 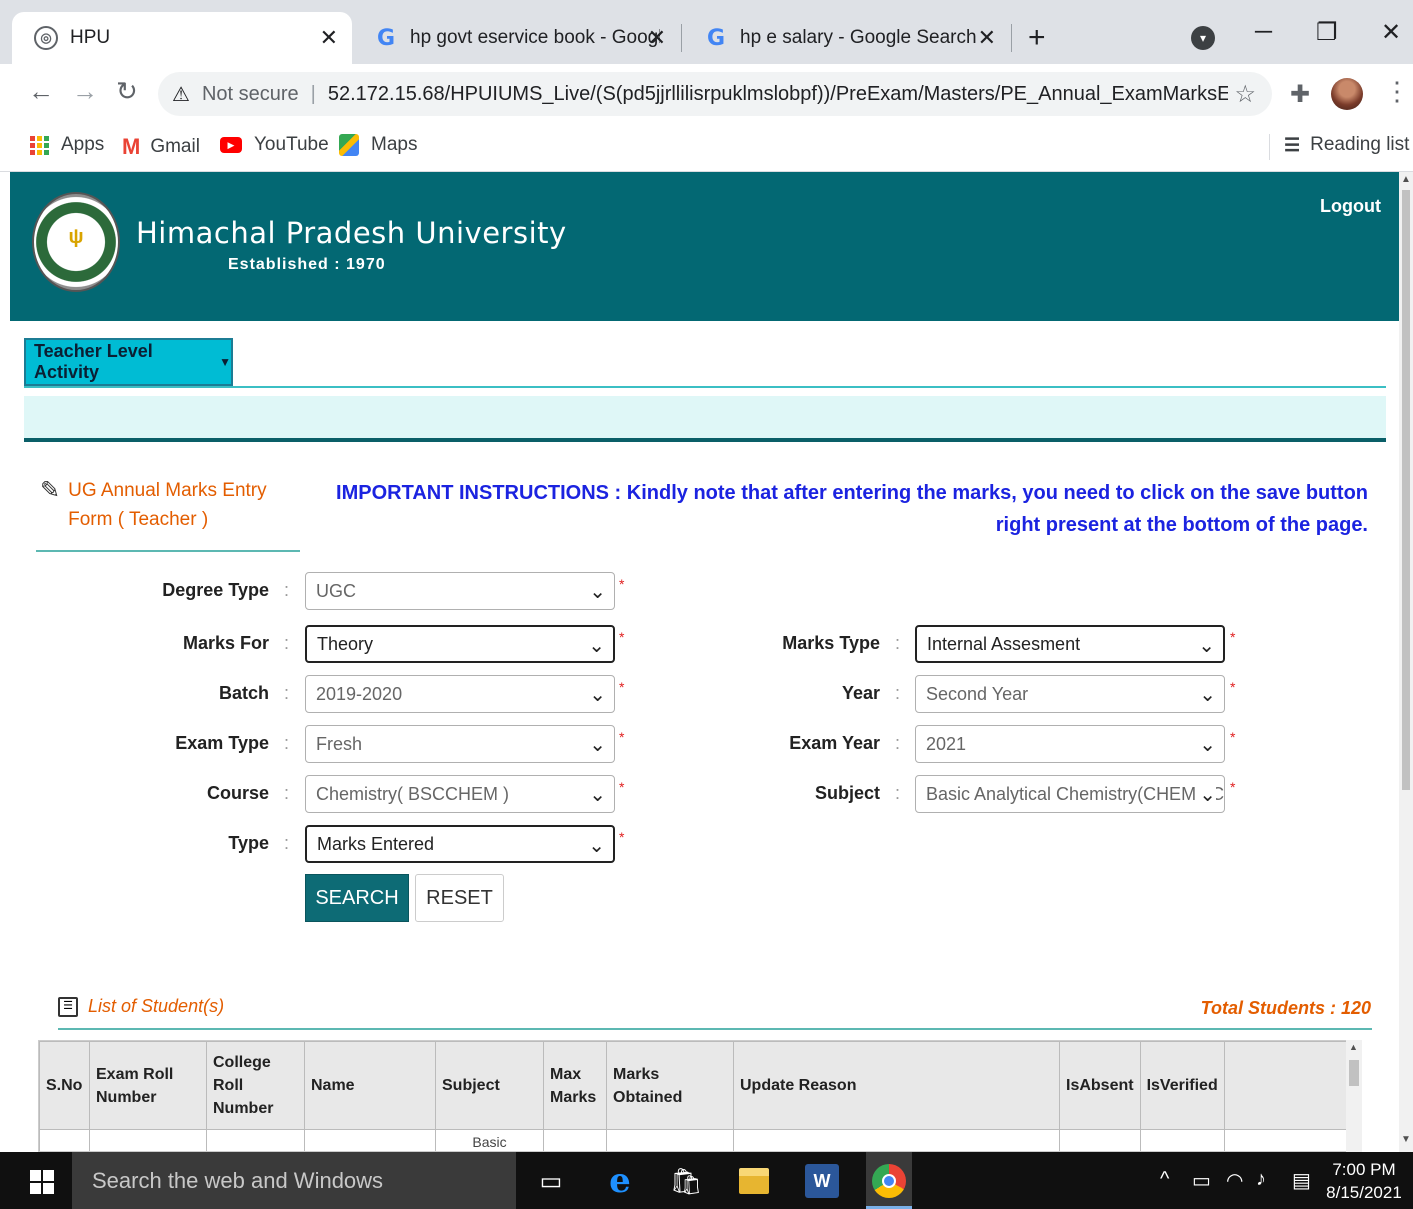 I want to click on volume-icon: ♪, so click(x=1261, y=1179).